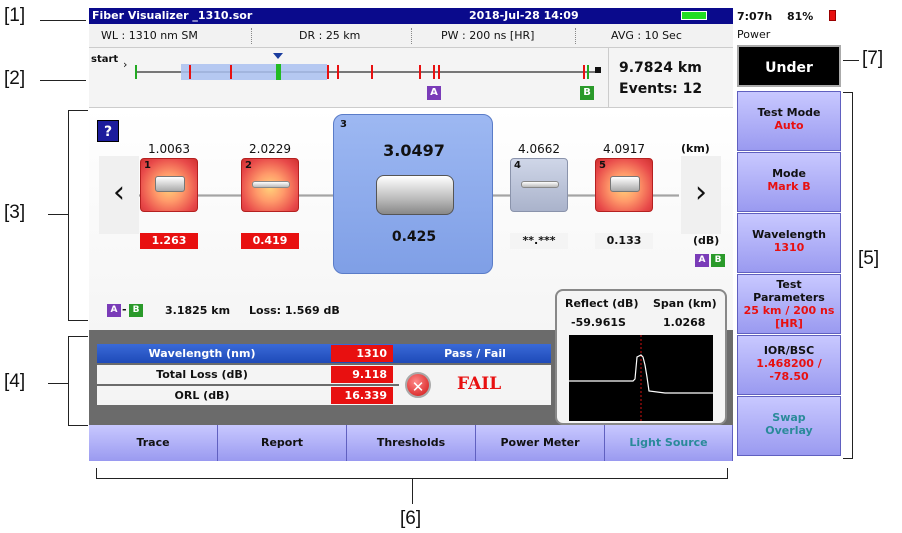  I want to click on callout-5: [5], so click(869, 258).